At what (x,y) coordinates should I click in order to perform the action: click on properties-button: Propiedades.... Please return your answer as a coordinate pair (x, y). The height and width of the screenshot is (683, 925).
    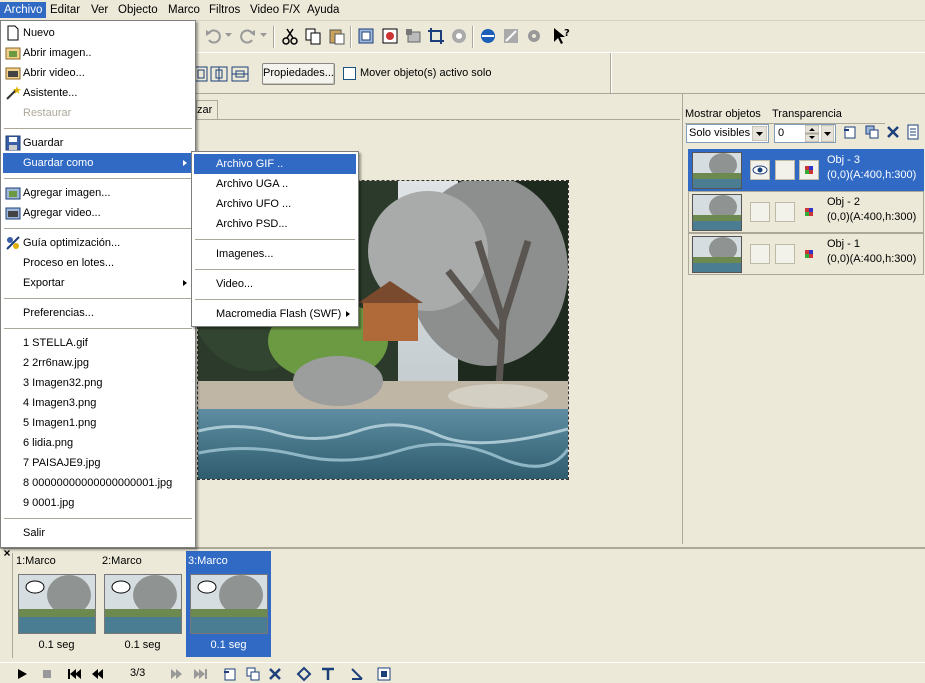
    Looking at the image, I should click on (298, 74).